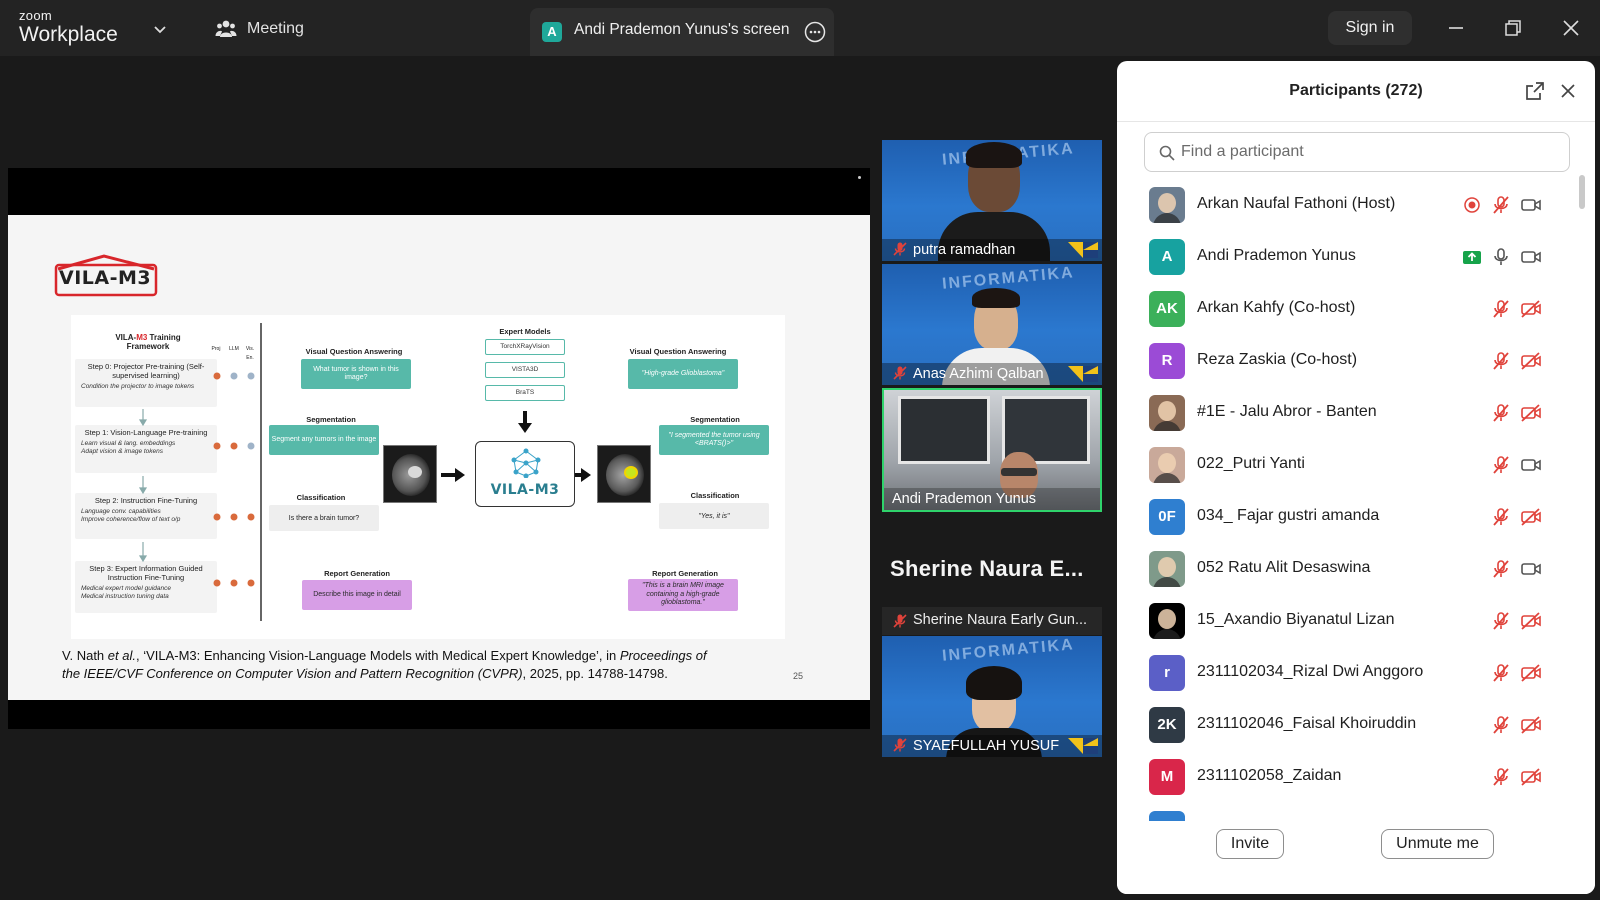  I want to click on participant-list-scrollbar, so click(1582, 192).